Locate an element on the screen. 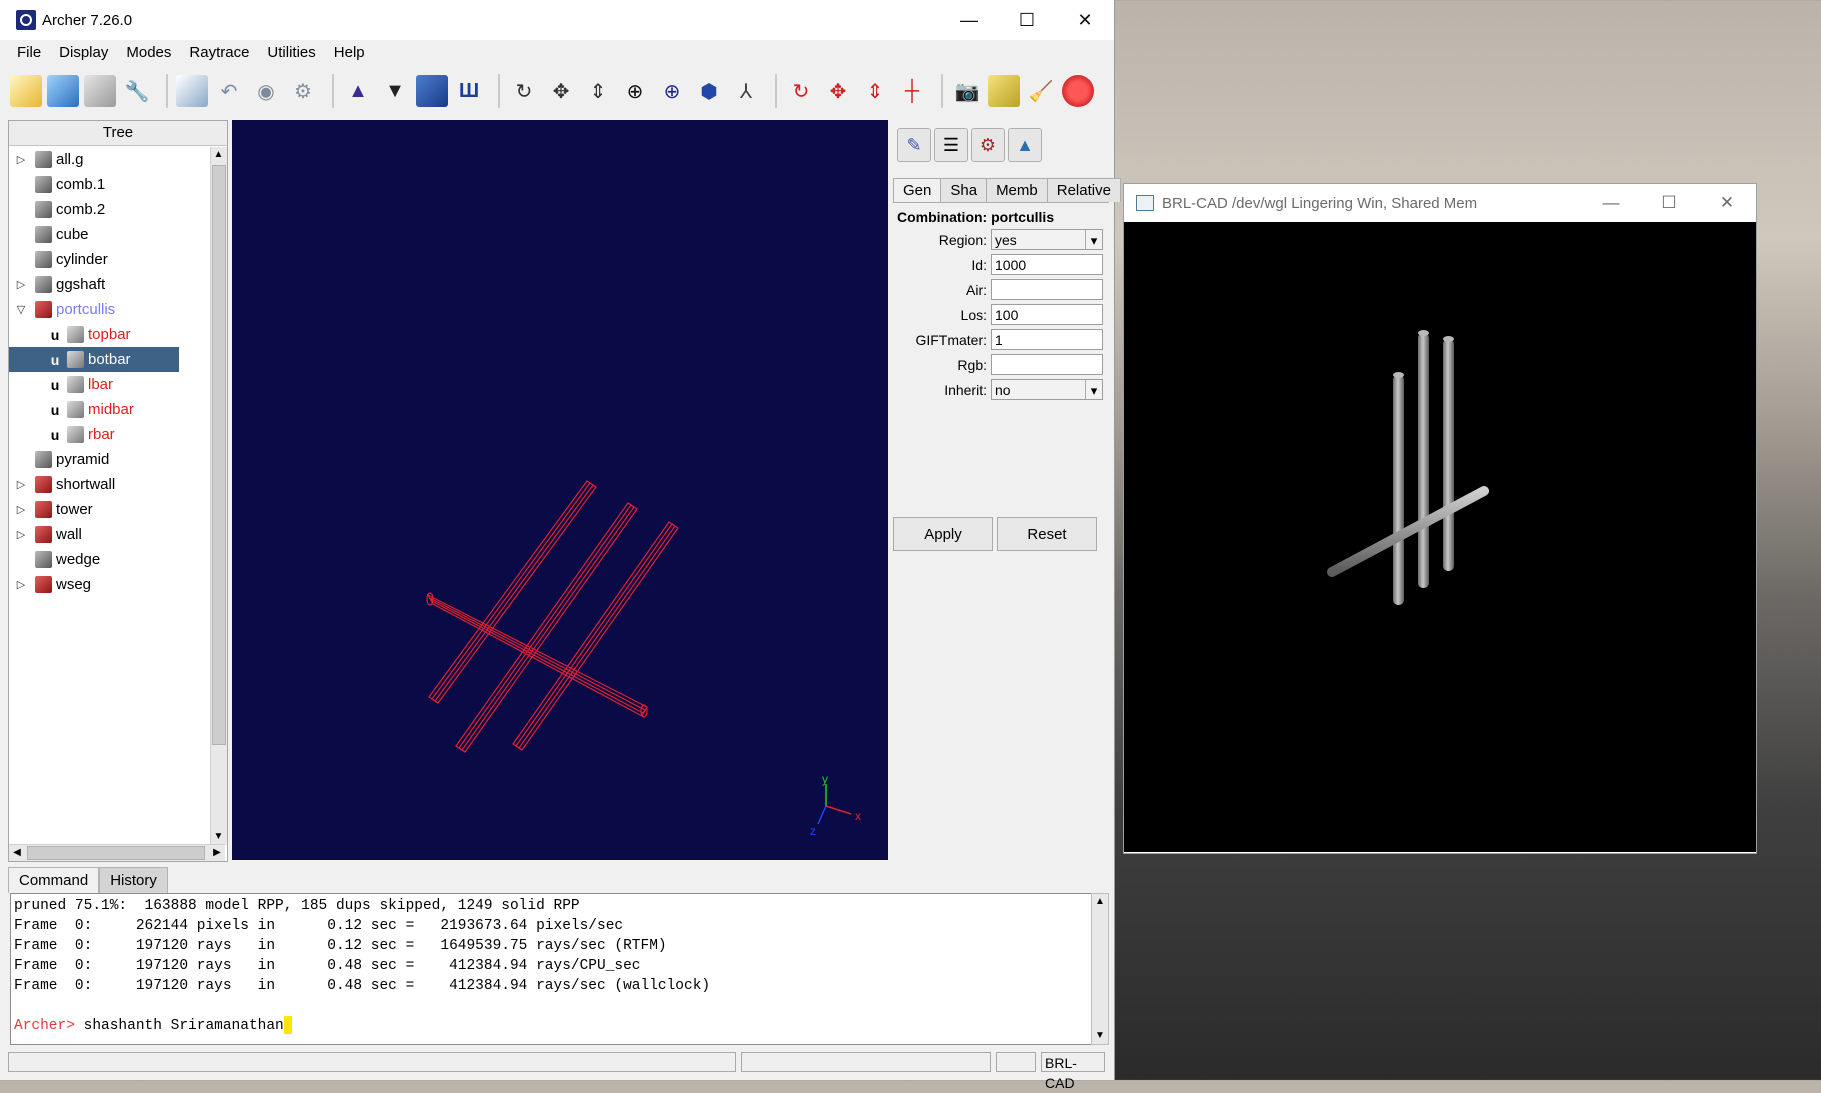  tree-item-wedge: wedge is located at coordinates (109, 559).